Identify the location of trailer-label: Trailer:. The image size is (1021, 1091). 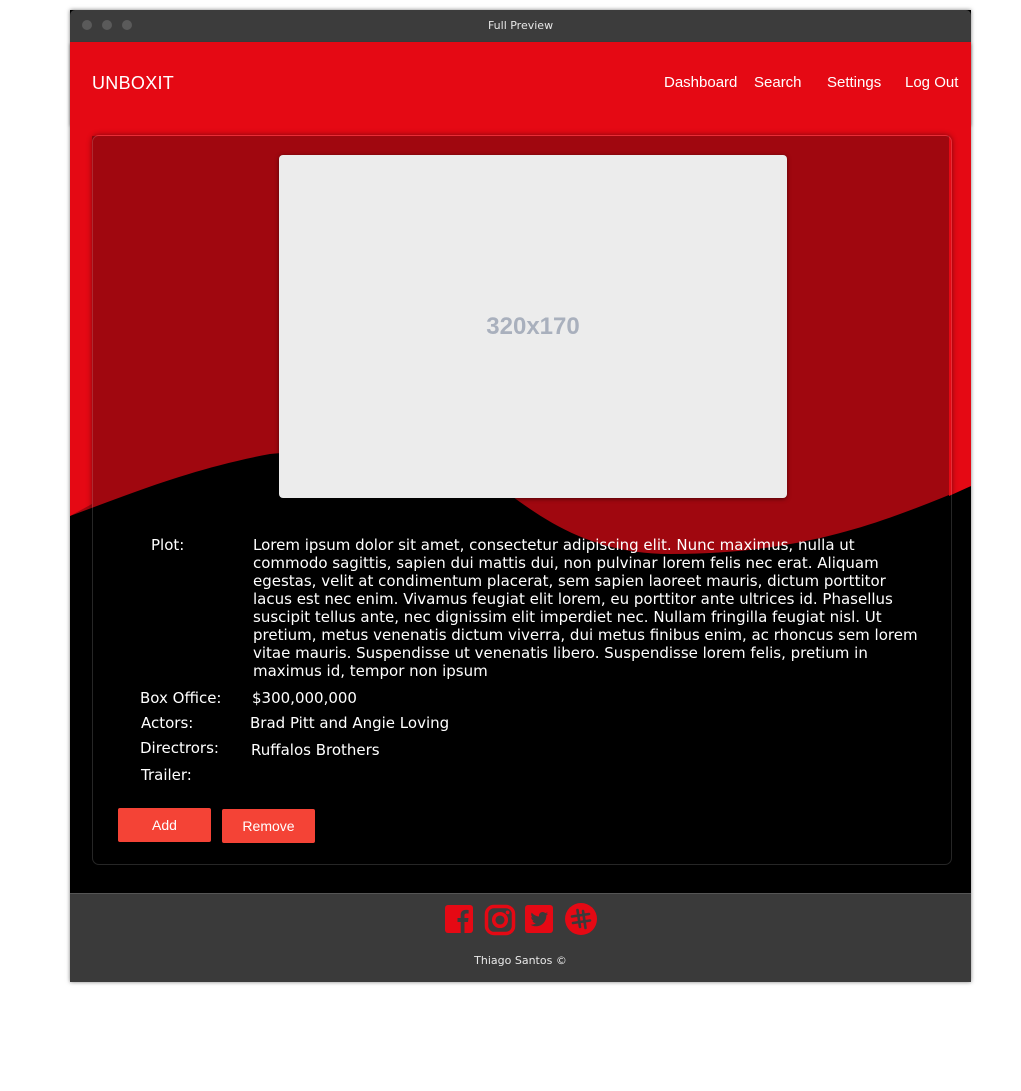
(166, 775).